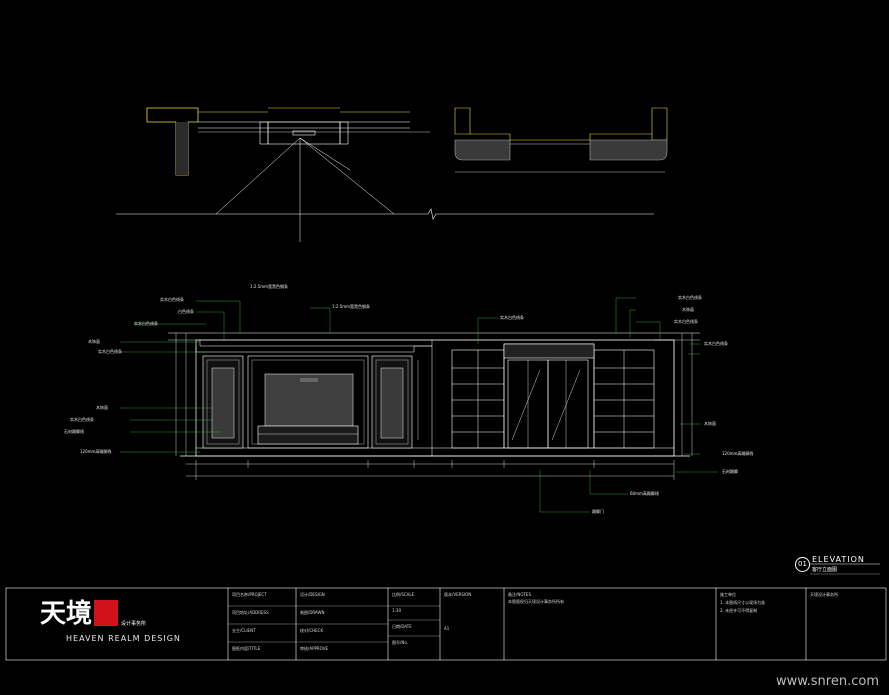 This screenshot has height=695, width=889. What do you see at coordinates (269, 286) in the screenshot?
I see `annotation-top-center: 1:2.5mm宽黑色钢条` at bounding box center [269, 286].